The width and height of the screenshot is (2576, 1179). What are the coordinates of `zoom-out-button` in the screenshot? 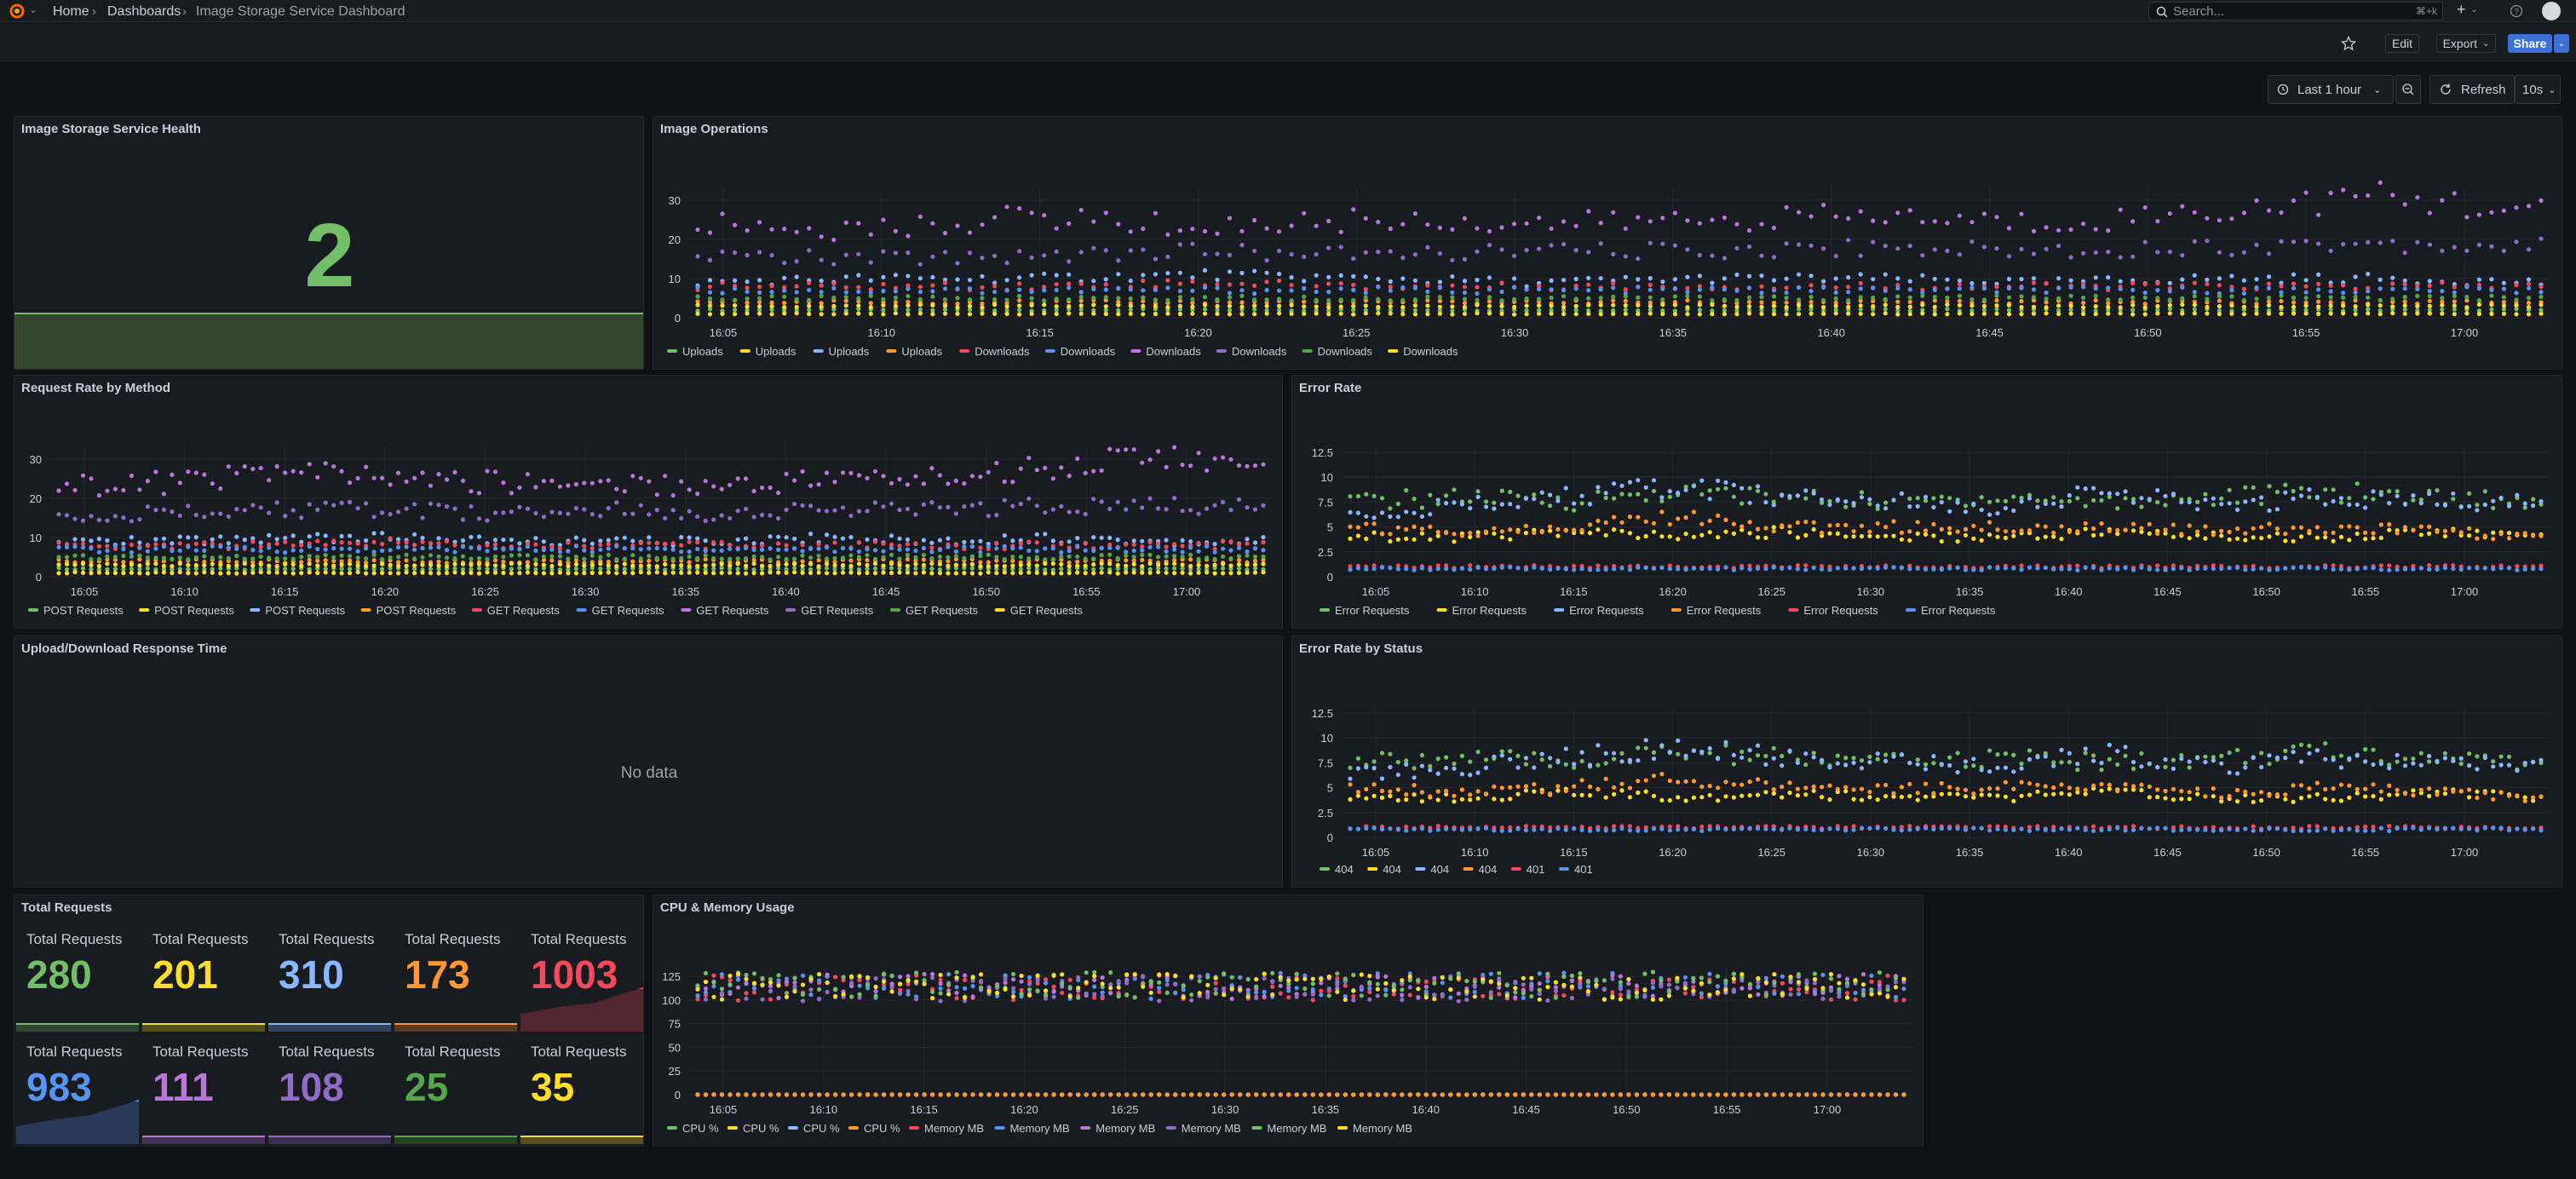 It's located at (2408, 89).